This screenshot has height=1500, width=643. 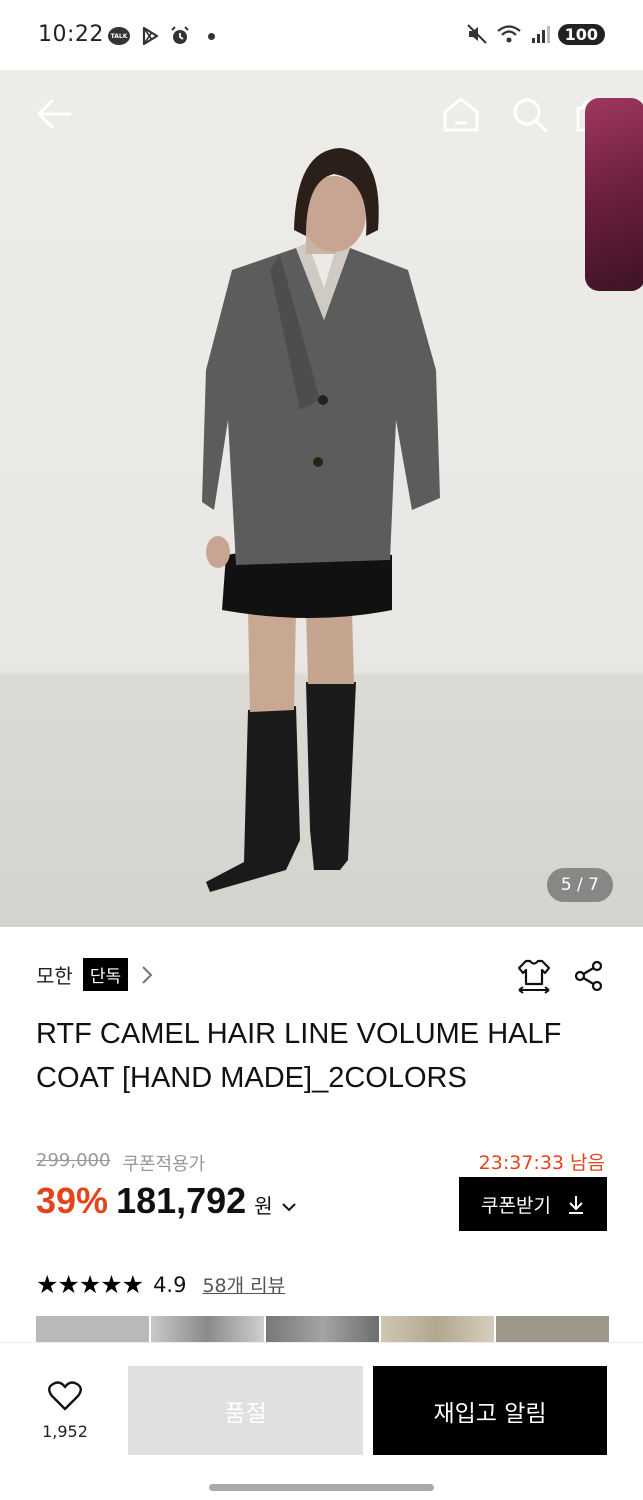 What do you see at coordinates (540, 34) in the screenshot?
I see `signal-icon` at bounding box center [540, 34].